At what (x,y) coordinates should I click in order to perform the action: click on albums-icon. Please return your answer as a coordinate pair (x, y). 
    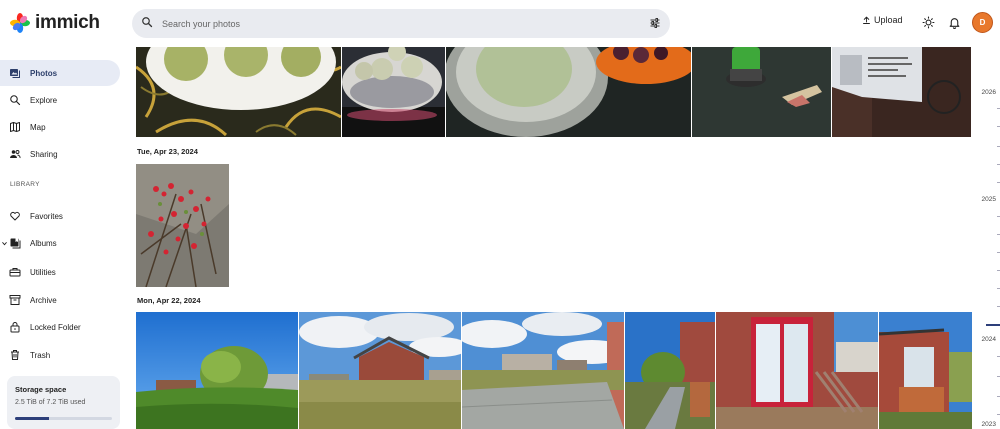
    Looking at the image, I should click on (15, 243).